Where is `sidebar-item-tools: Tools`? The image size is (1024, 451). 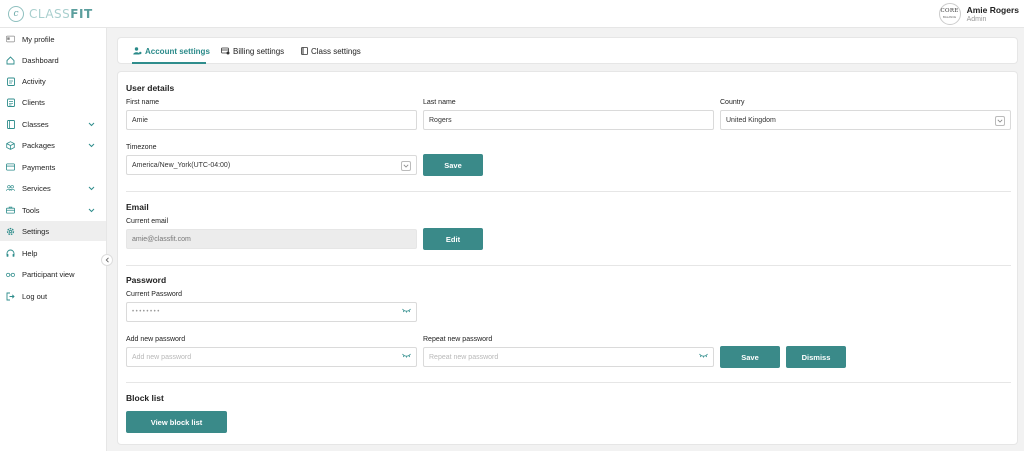
sidebar-item-tools: Tools is located at coordinates (53, 210).